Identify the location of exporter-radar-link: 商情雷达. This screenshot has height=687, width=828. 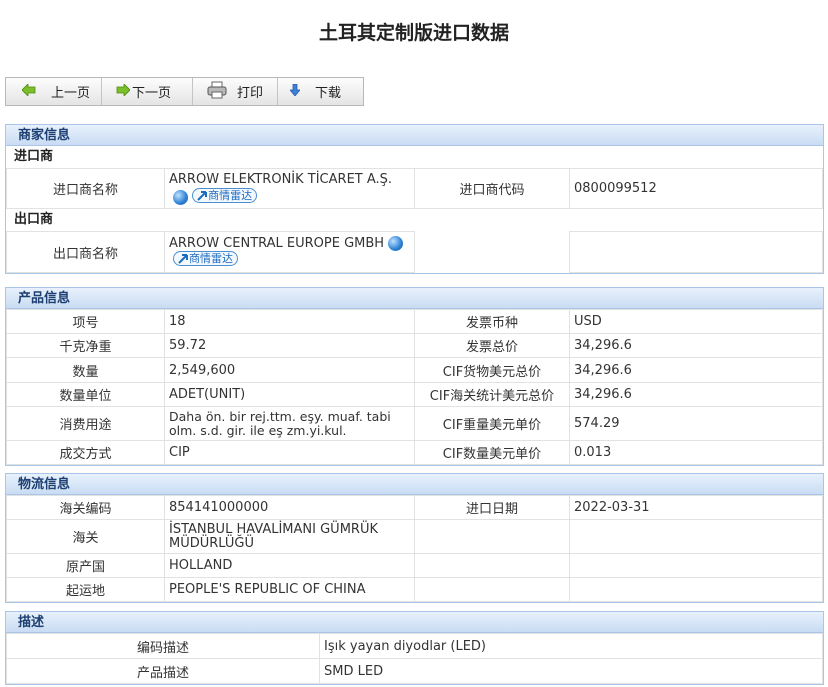
(205, 258).